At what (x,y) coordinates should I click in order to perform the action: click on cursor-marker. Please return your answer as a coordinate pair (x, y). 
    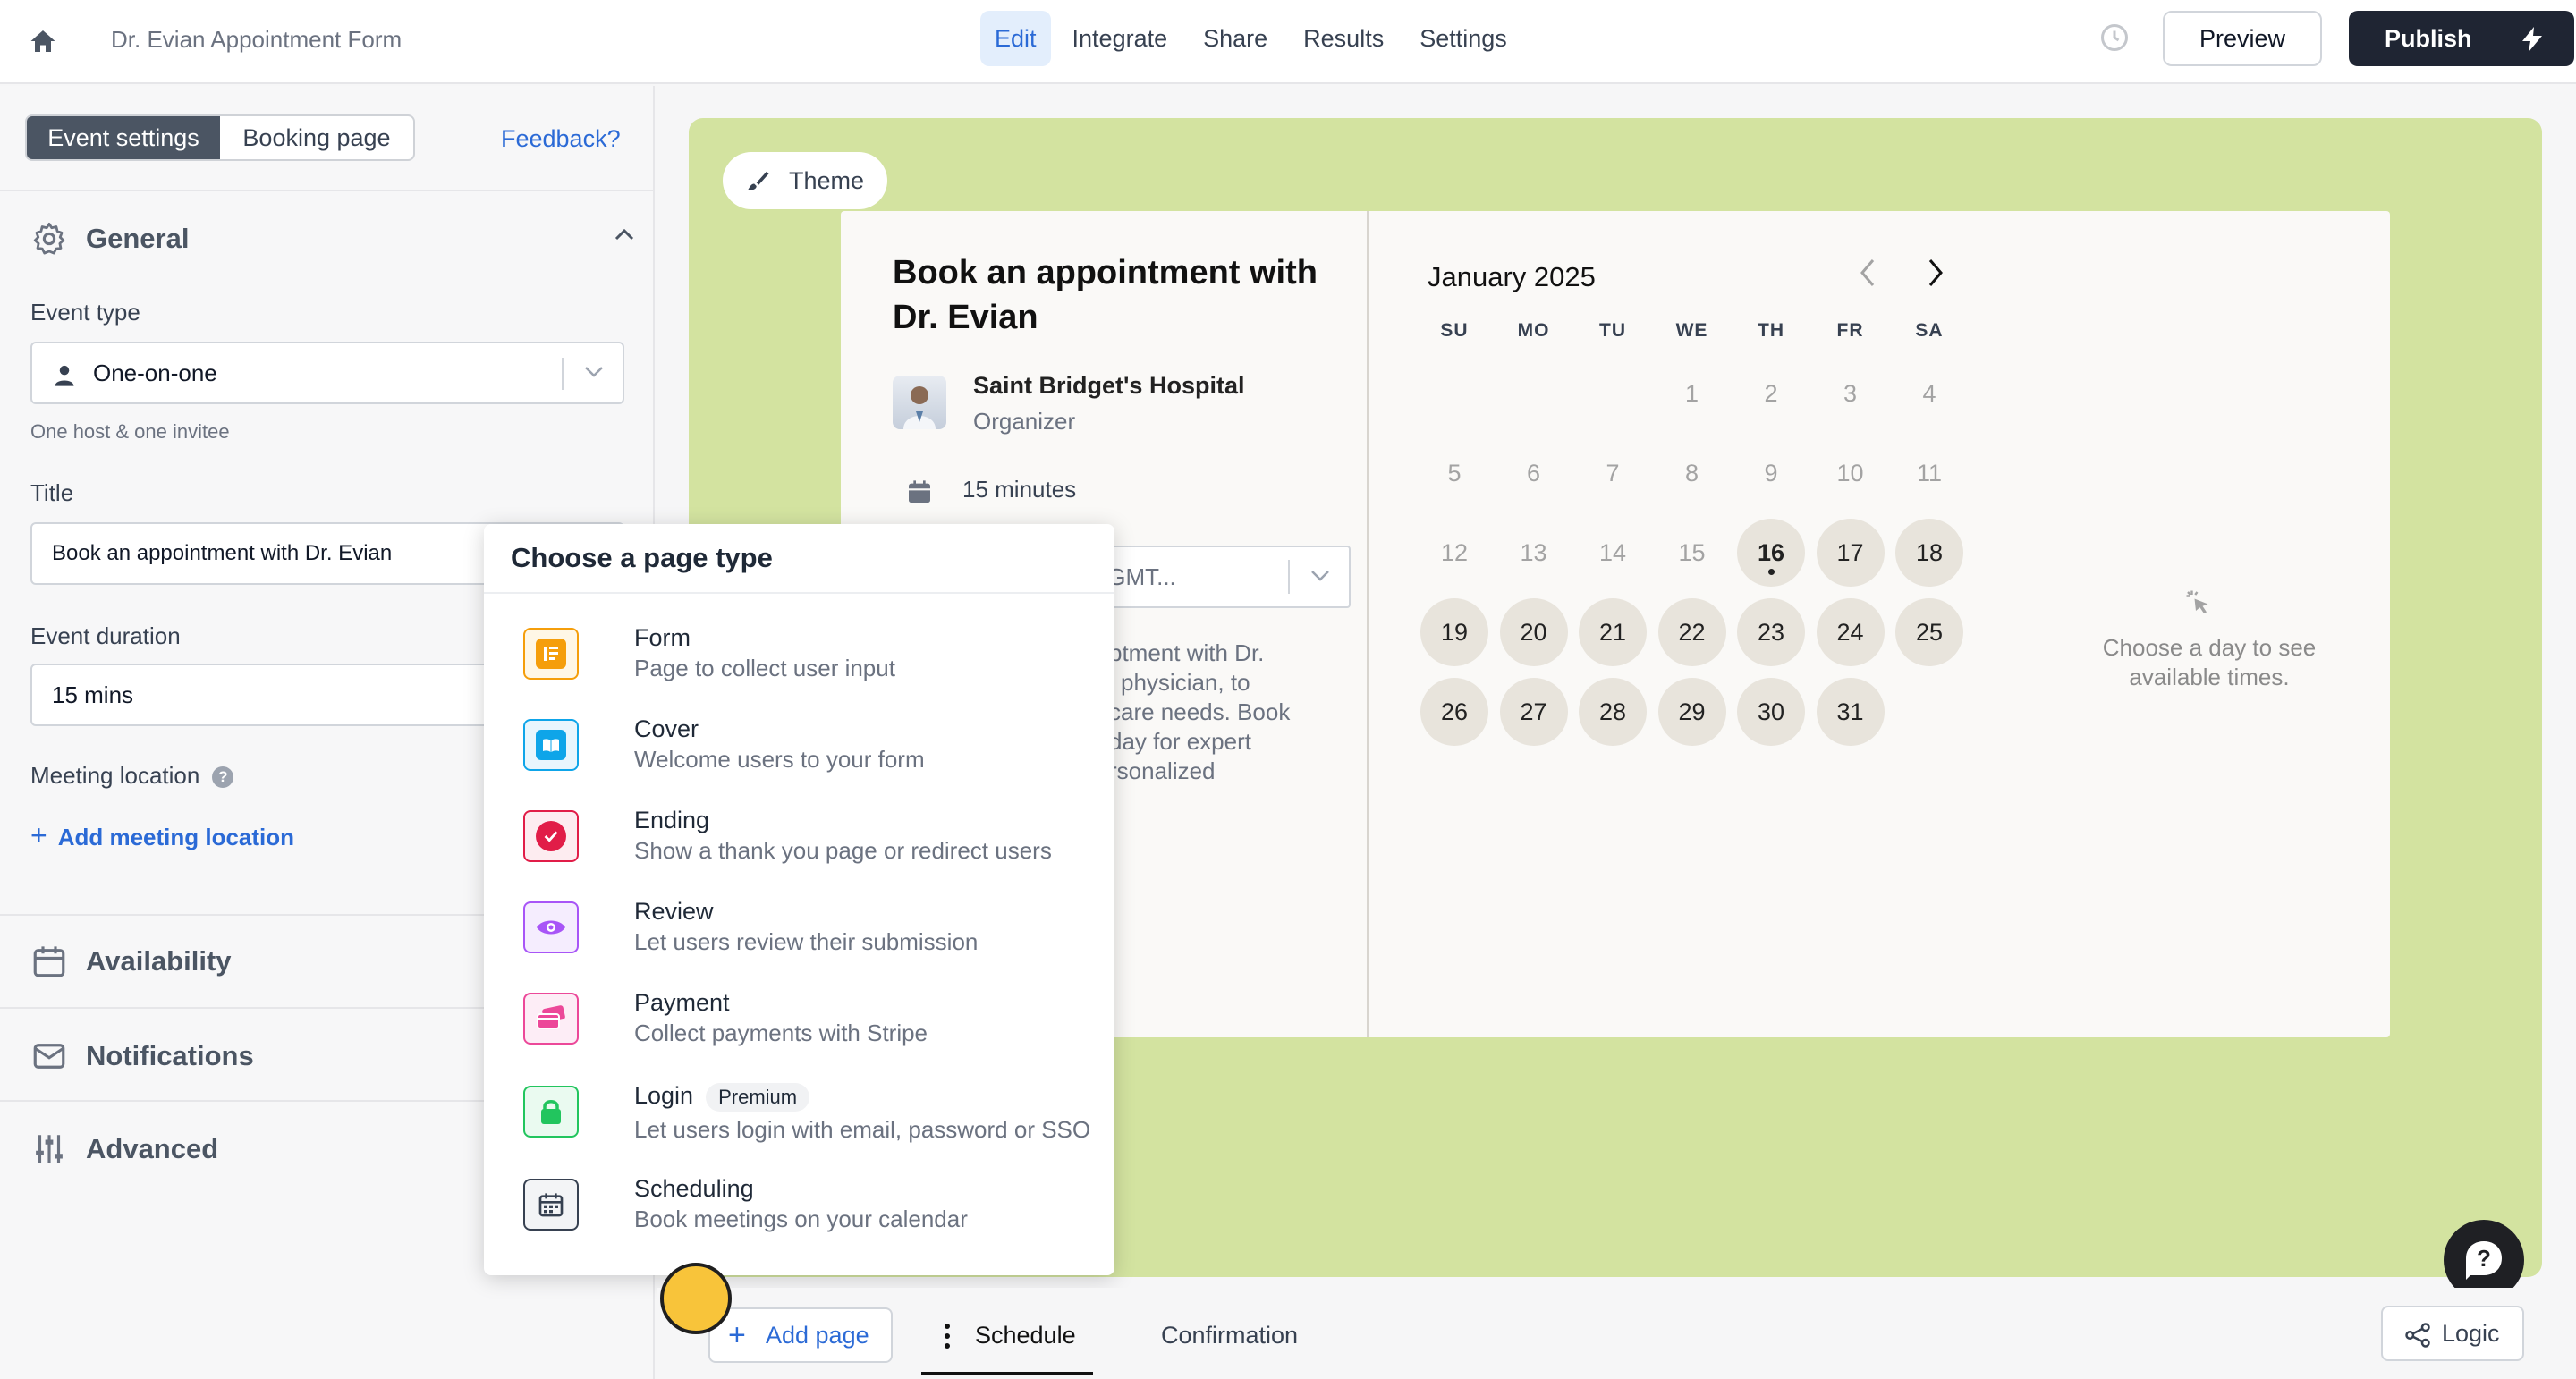
    Looking at the image, I should click on (696, 1298).